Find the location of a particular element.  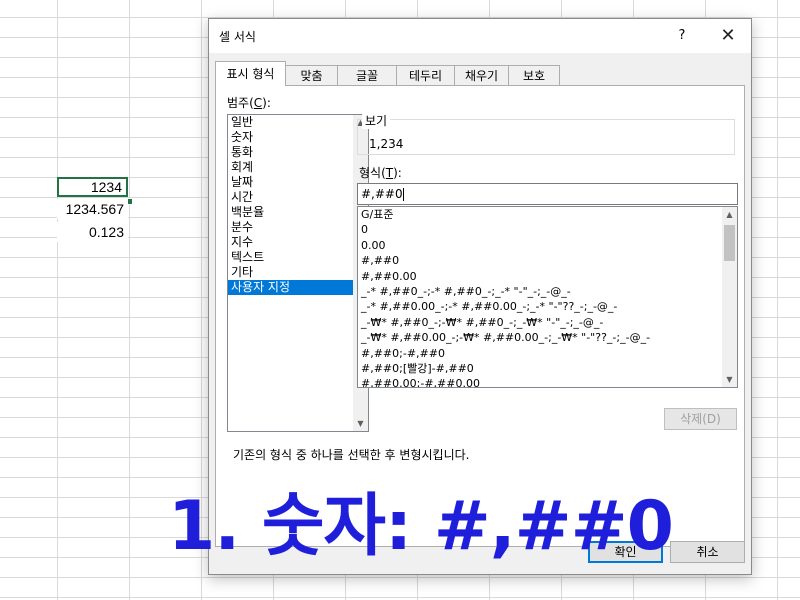

format-code-item: 0.00 is located at coordinates (539, 245).